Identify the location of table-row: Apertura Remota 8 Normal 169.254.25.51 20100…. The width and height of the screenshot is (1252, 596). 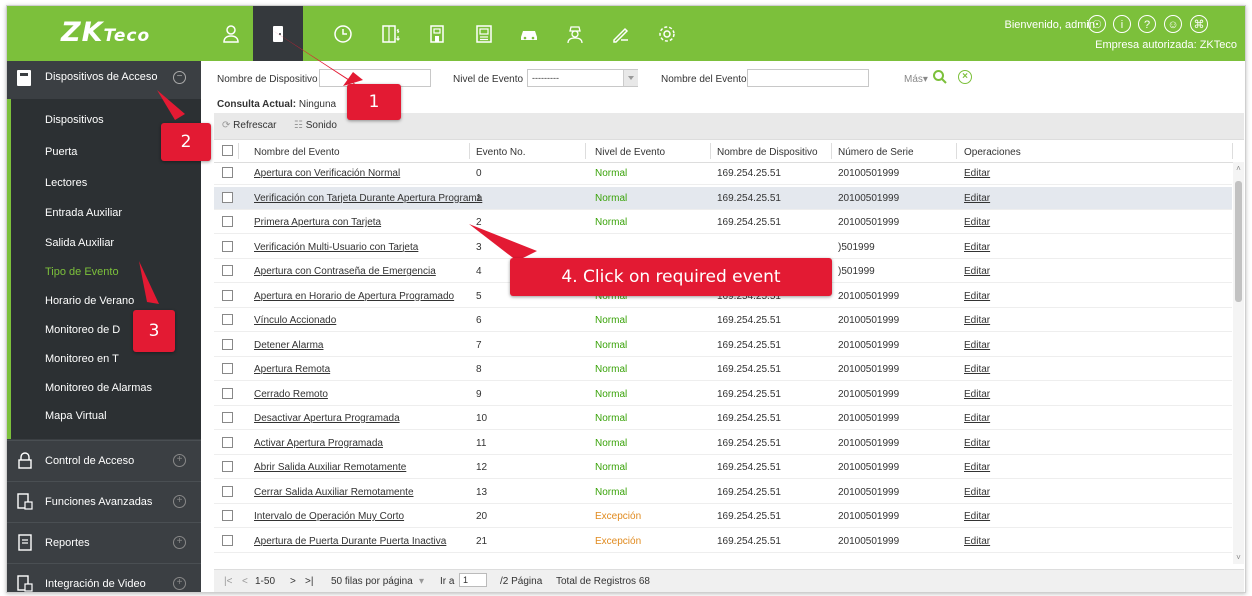
(723, 369).